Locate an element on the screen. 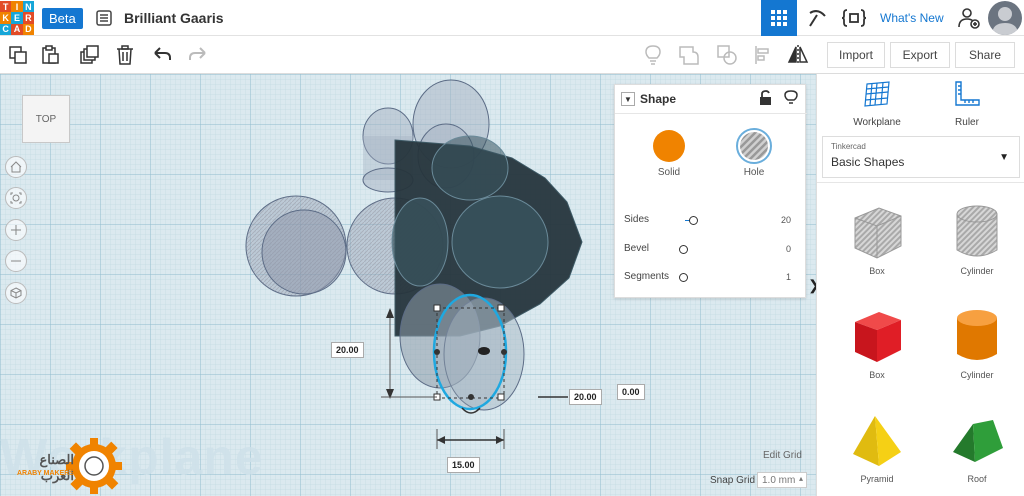 The height and width of the screenshot is (496, 1024). mirror-icon is located at coordinates (798, 55).